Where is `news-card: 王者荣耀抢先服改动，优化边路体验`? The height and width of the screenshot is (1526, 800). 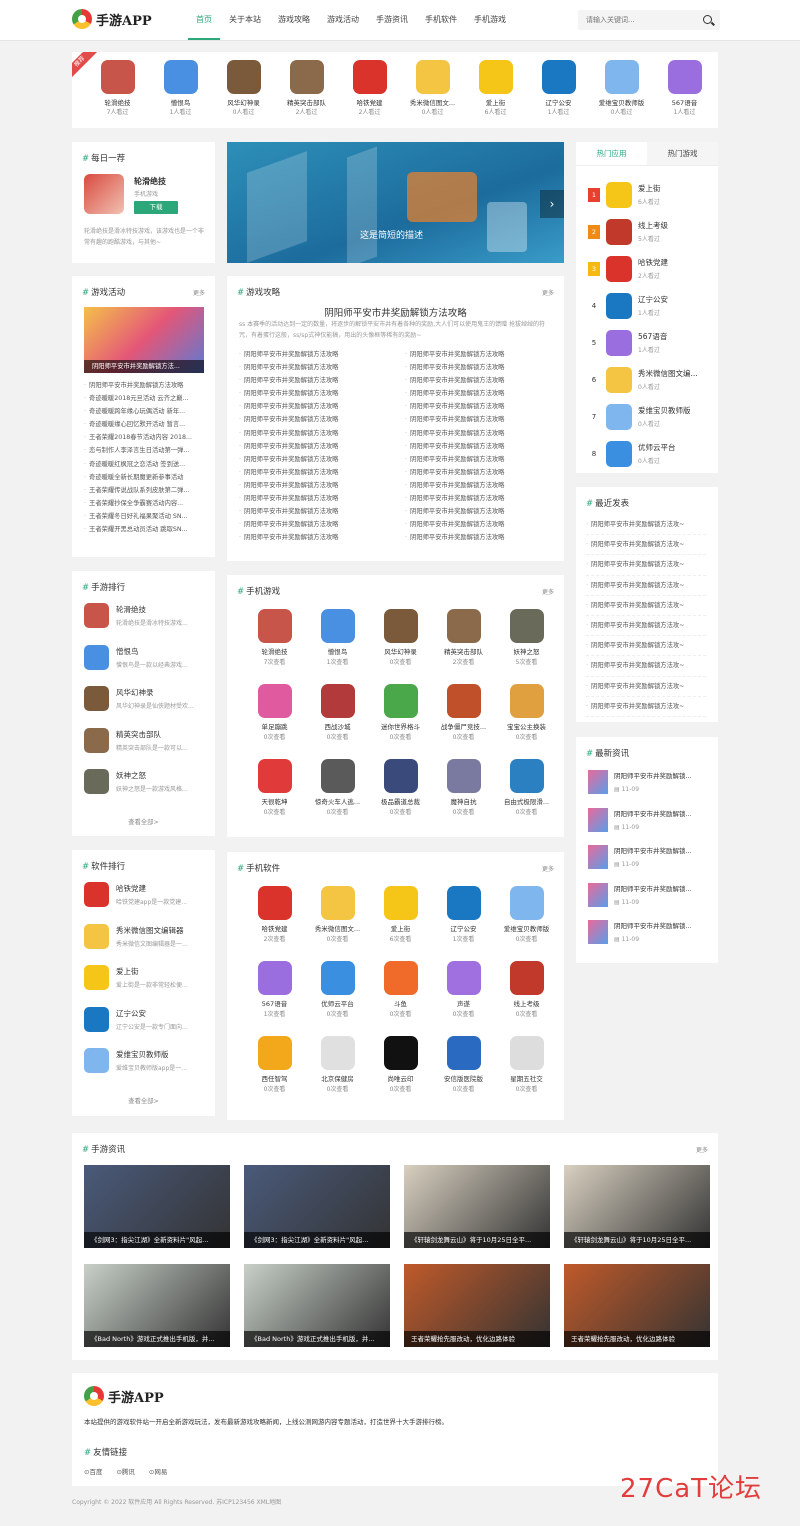
news-card: 王者荣耀抢先服改动，优化边路体验 is located at coordinates (477, 1305).